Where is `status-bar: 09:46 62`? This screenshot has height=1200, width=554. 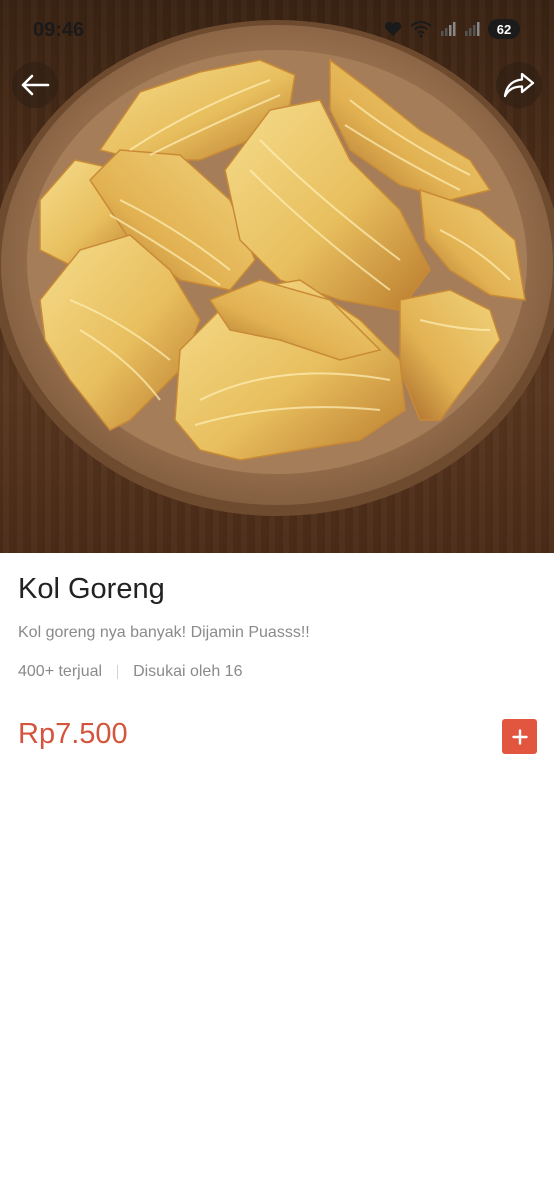 status-bar: 09:46 62 is located at coordinates (277, 30).